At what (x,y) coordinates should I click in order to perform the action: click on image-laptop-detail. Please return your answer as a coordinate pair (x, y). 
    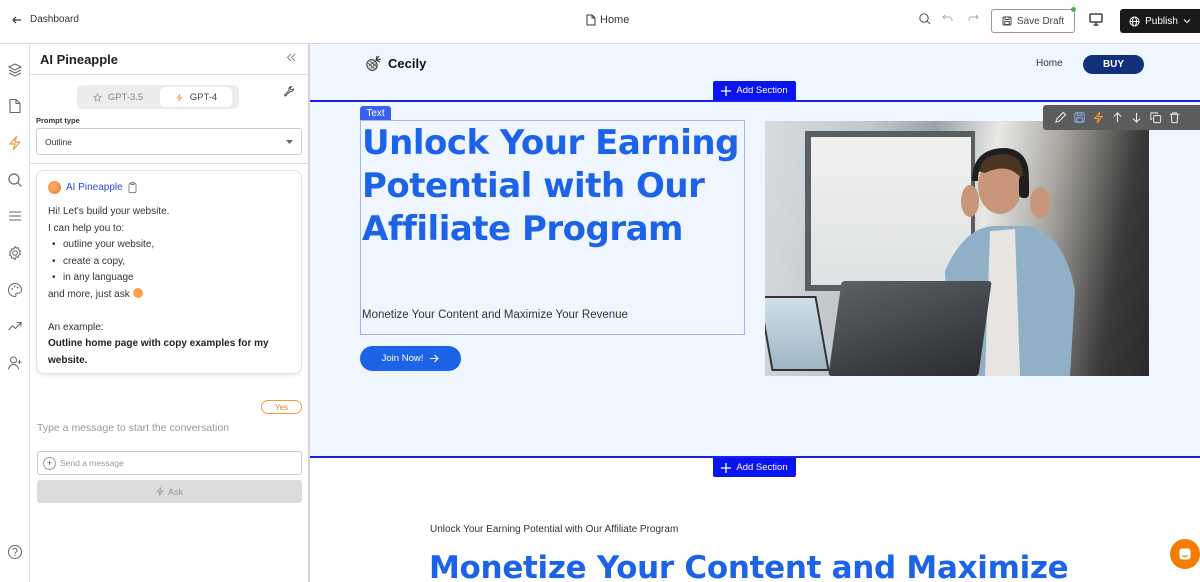
    Looking at the image, I should click on (910, 328).